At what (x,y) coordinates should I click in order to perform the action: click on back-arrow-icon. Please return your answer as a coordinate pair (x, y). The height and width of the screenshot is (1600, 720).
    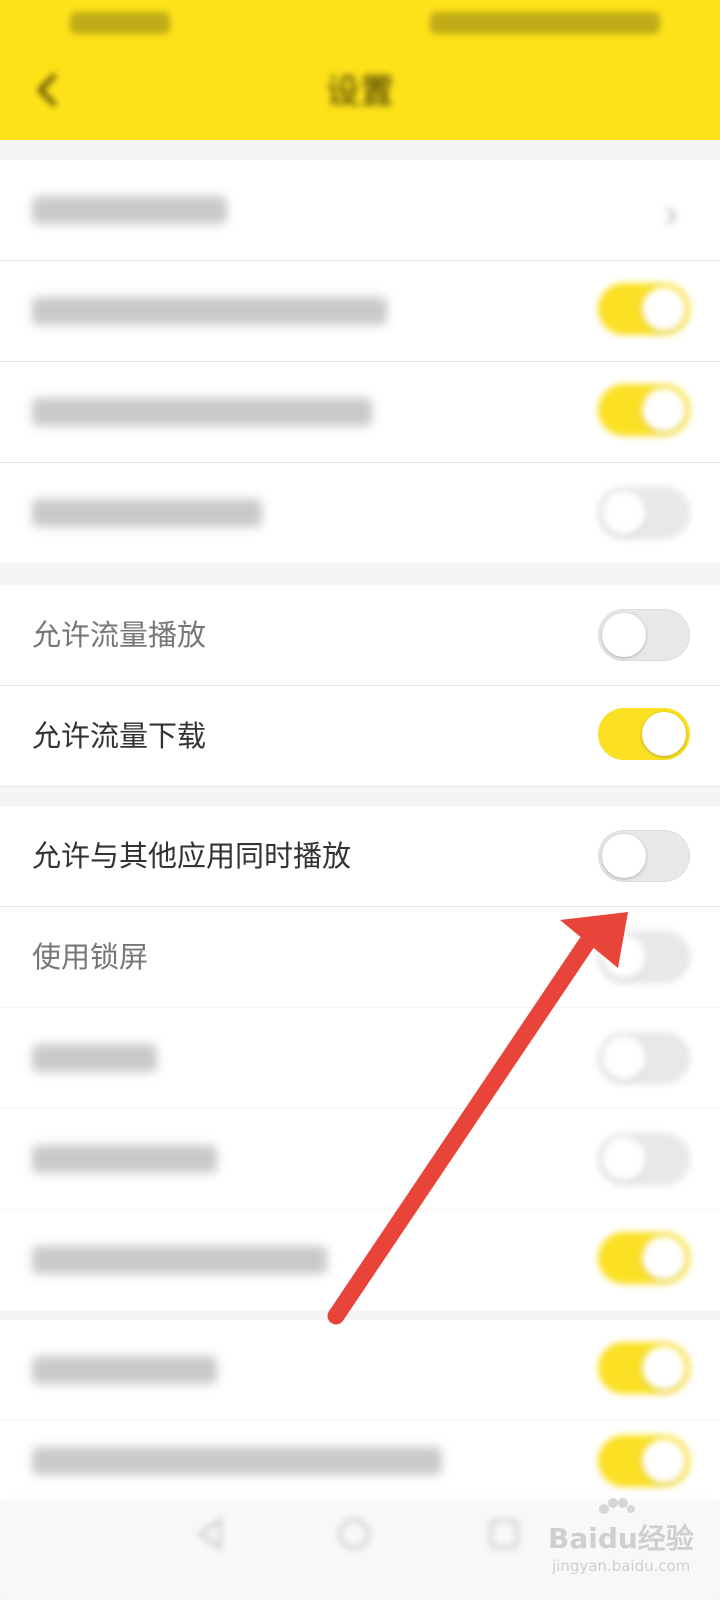
    Looking at the image, I should click on (48, 90).